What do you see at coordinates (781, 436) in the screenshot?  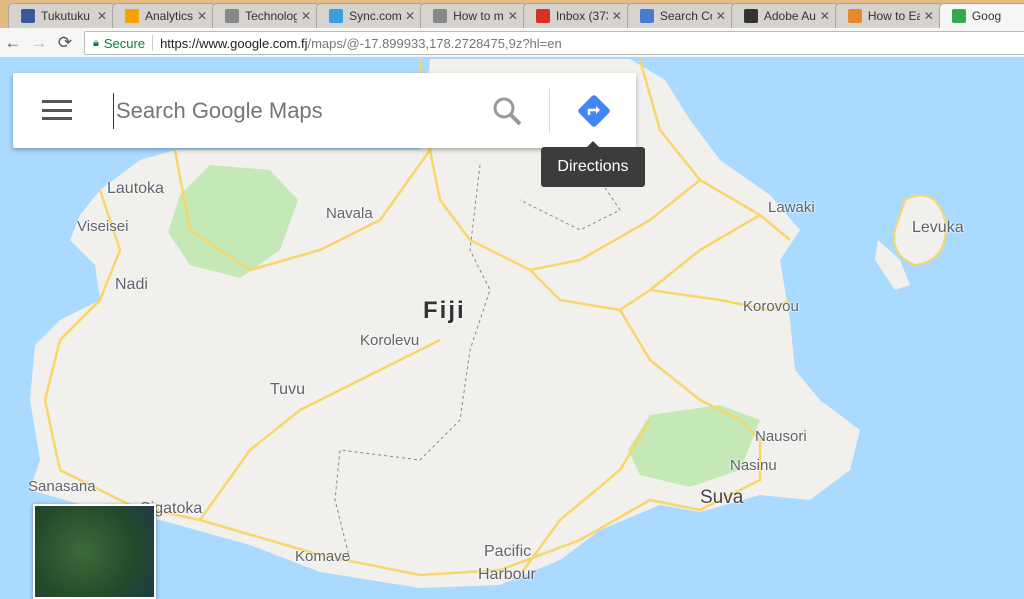 I see `place-label: Nausori` at bounding box center [781, 436].